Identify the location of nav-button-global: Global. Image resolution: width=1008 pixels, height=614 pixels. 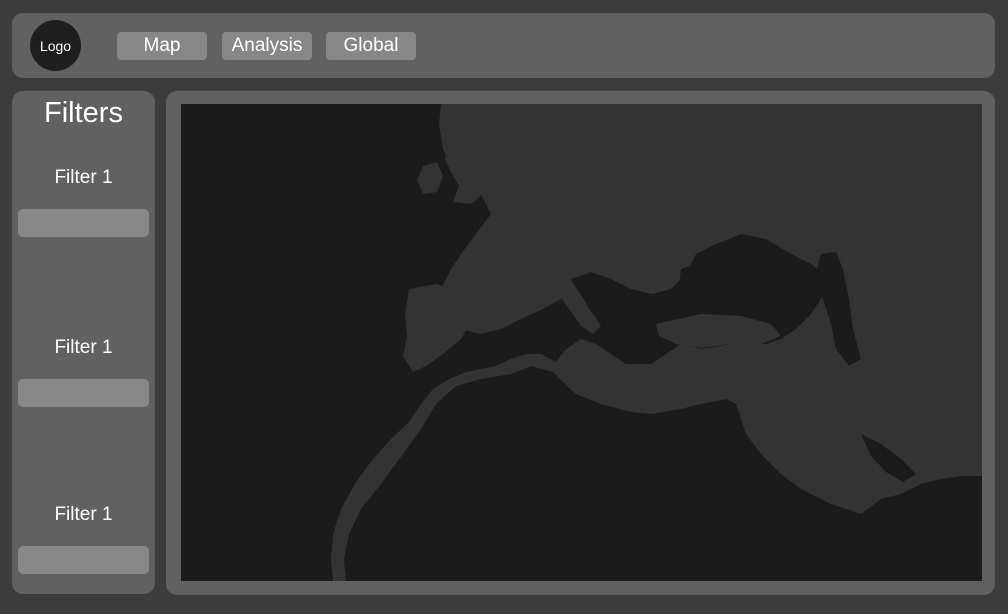
(371, 46).